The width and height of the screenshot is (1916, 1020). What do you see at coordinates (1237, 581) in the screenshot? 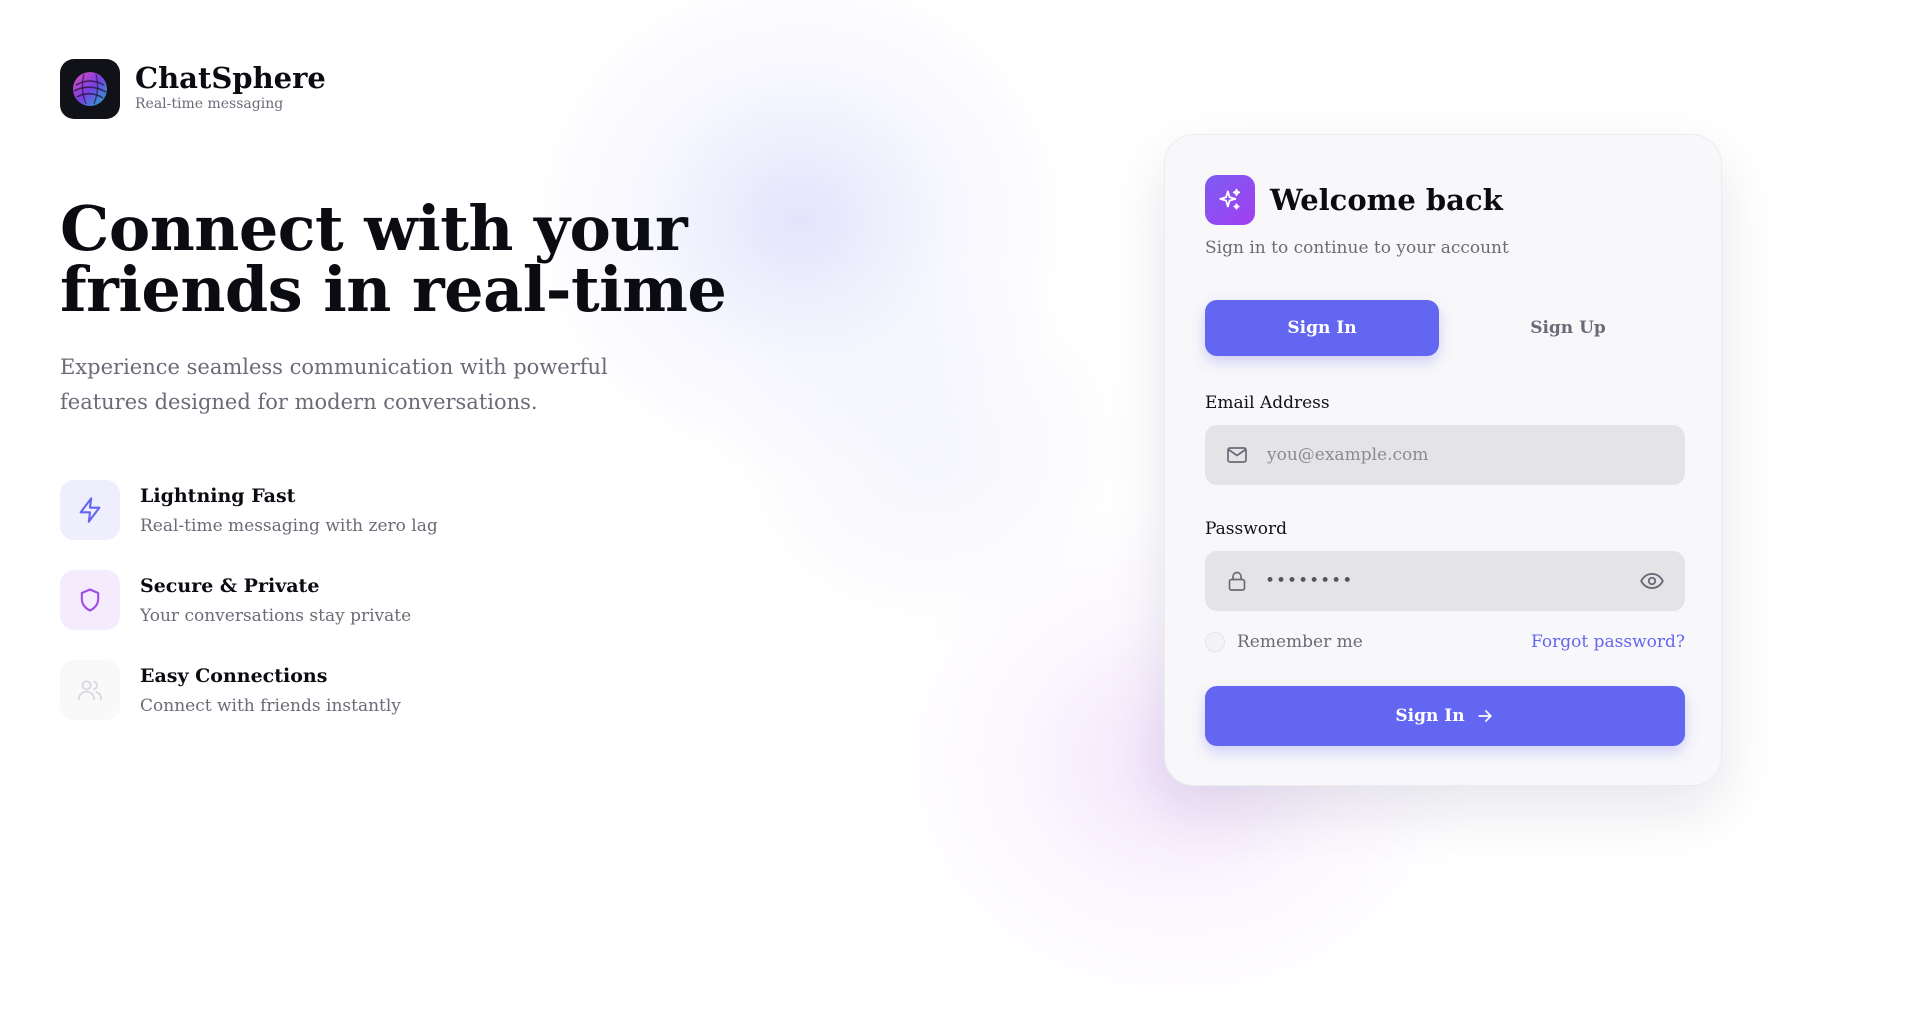
I see `lock-icon` at bounding box center [1237, 581].